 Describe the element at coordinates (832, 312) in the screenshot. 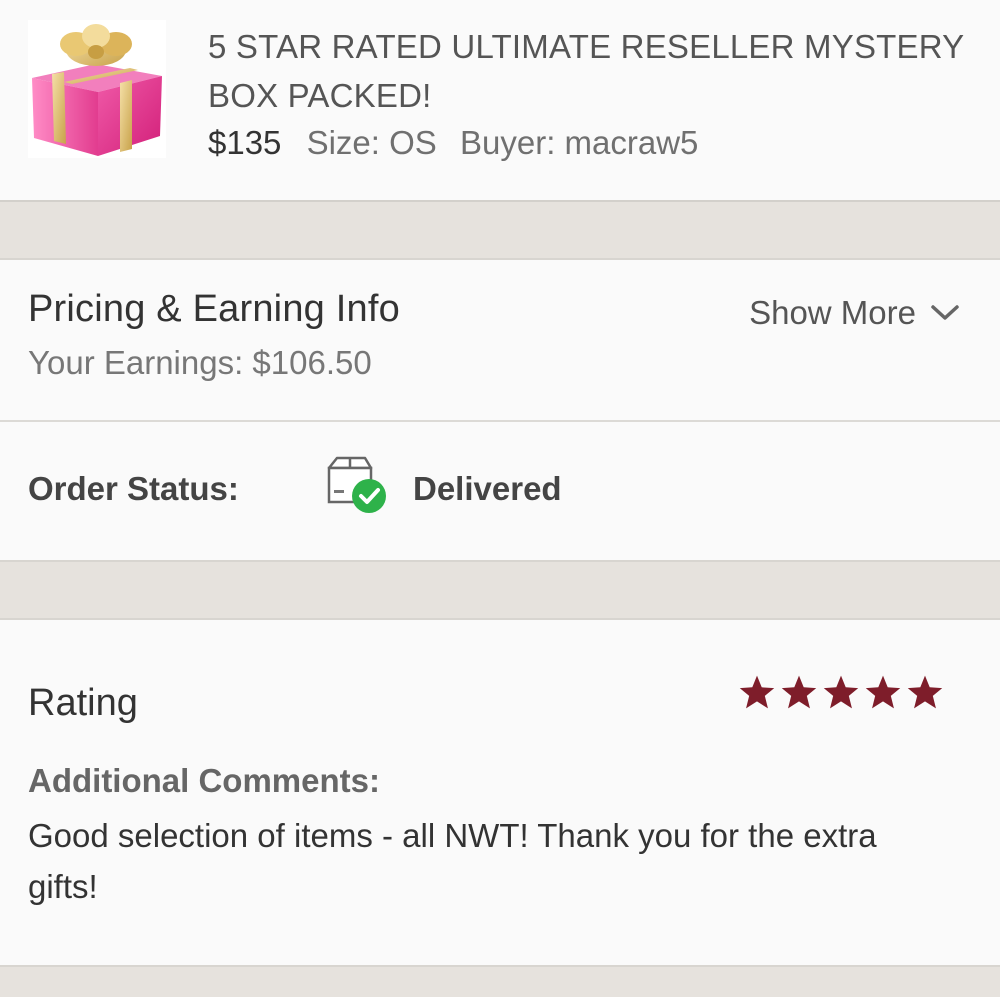

I see `show-more-label: Show More` at that location.